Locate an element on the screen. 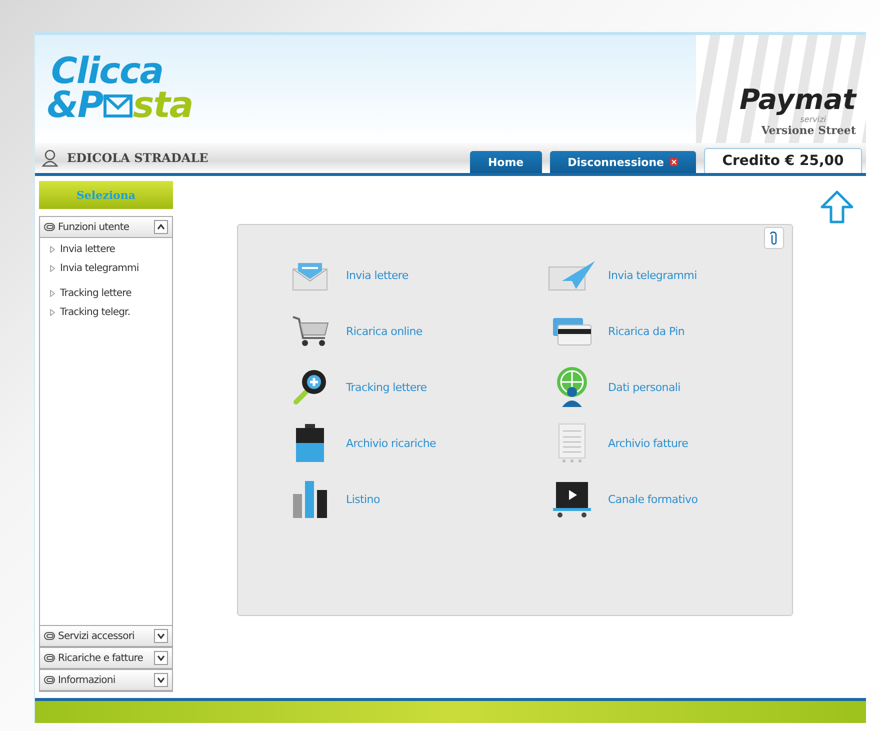  function-link: Listino is located at coordinates (417, 499).